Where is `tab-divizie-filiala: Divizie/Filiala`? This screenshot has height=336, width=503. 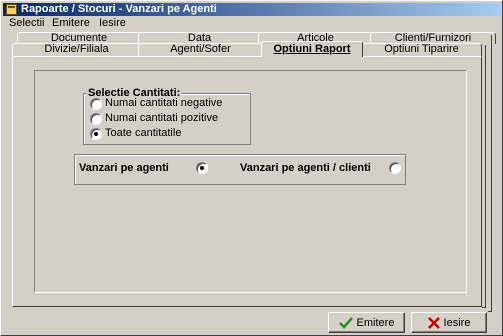 tab-divizie-filiala: Divizie/Filiala is located at coordinates (76, 49).